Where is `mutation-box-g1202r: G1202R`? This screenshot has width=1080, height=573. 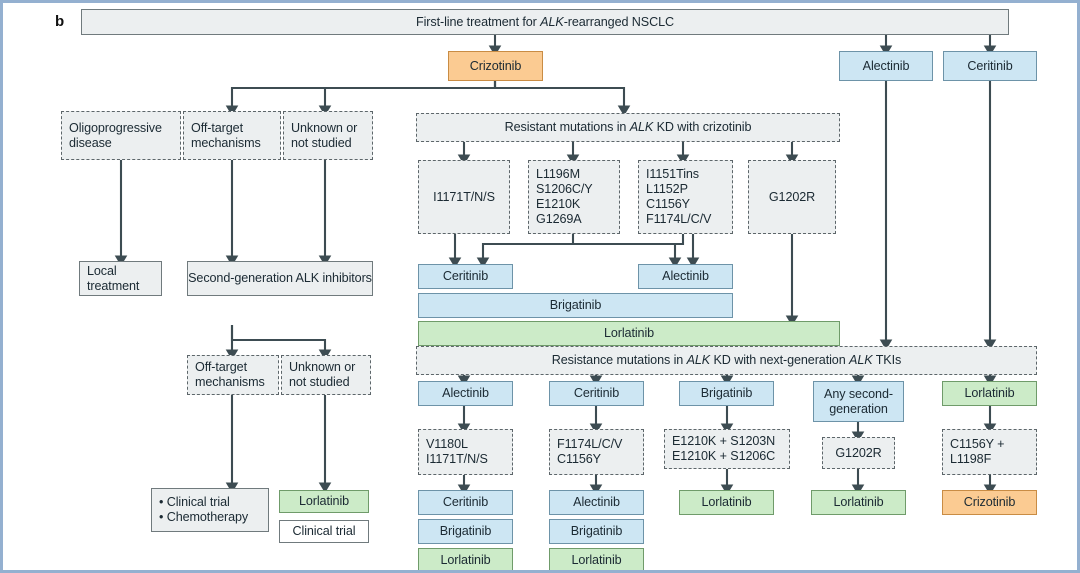 mutation-box-g1202r: G1202R is located at coordinates (792, 197).